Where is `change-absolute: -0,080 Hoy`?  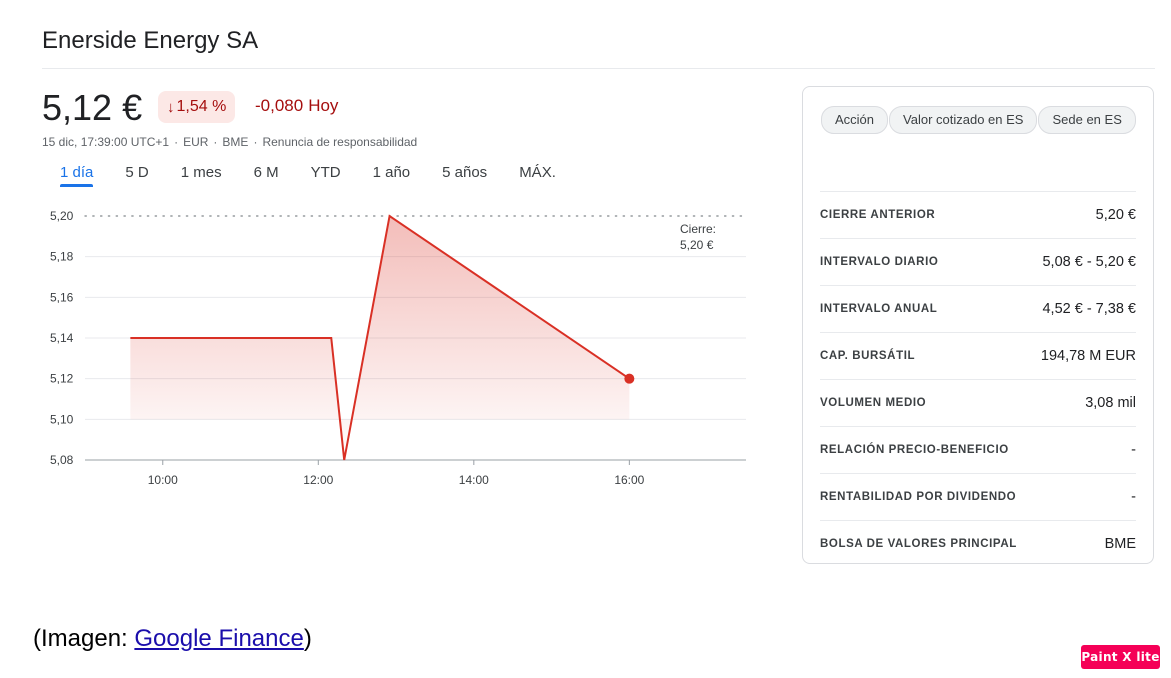 change-absolute: -0,080 Hoy is located at coordinates (296, 106).